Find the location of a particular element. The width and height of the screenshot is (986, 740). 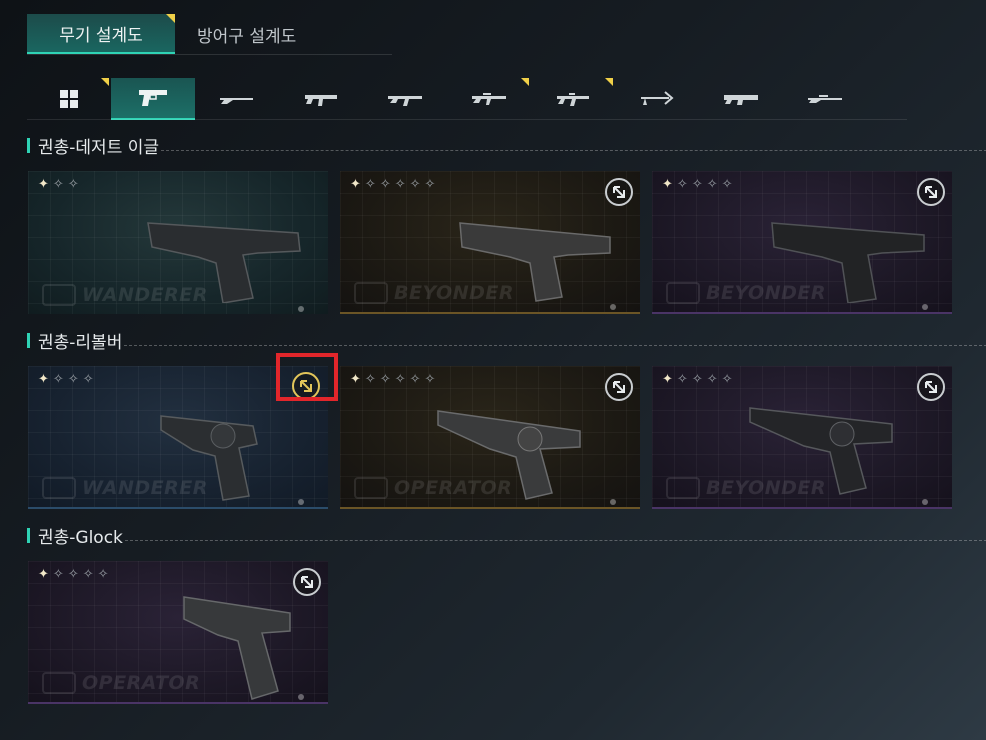

weapon-category-bar is located at coordinates (467, 99).